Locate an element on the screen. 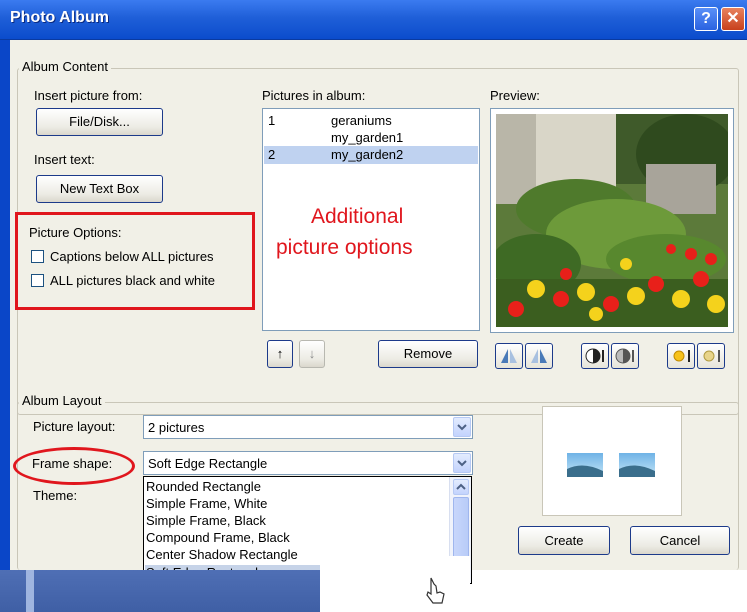 The height and width of the screenshot is (612, 747). brightness-up-button is located at coordinates (681, 356).